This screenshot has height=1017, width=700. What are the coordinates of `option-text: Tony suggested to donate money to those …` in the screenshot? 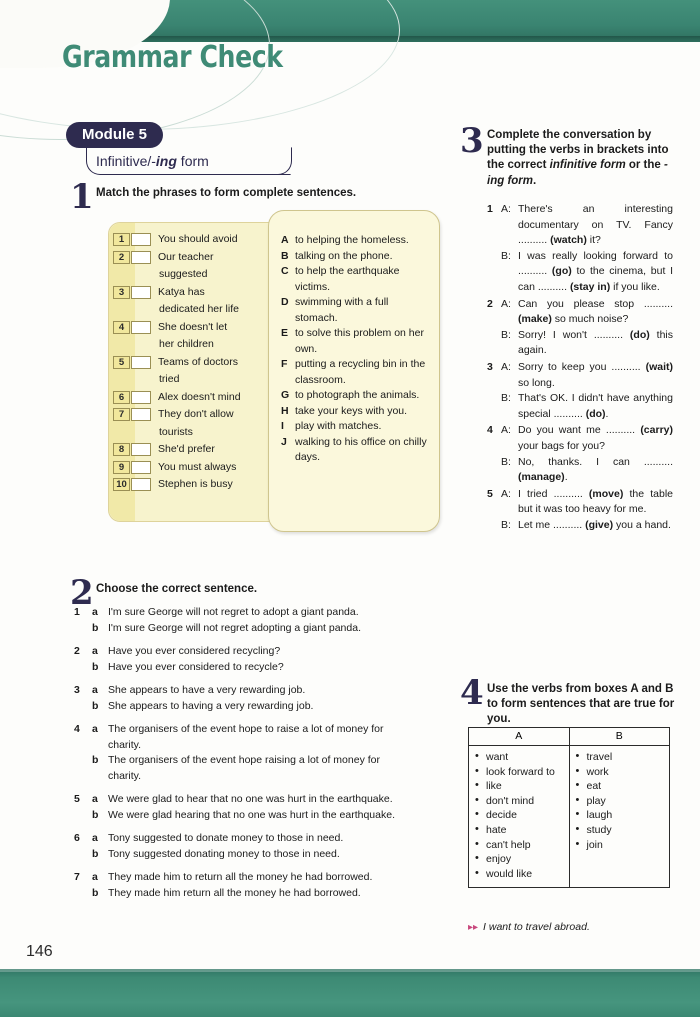 It's located at (226, 838).